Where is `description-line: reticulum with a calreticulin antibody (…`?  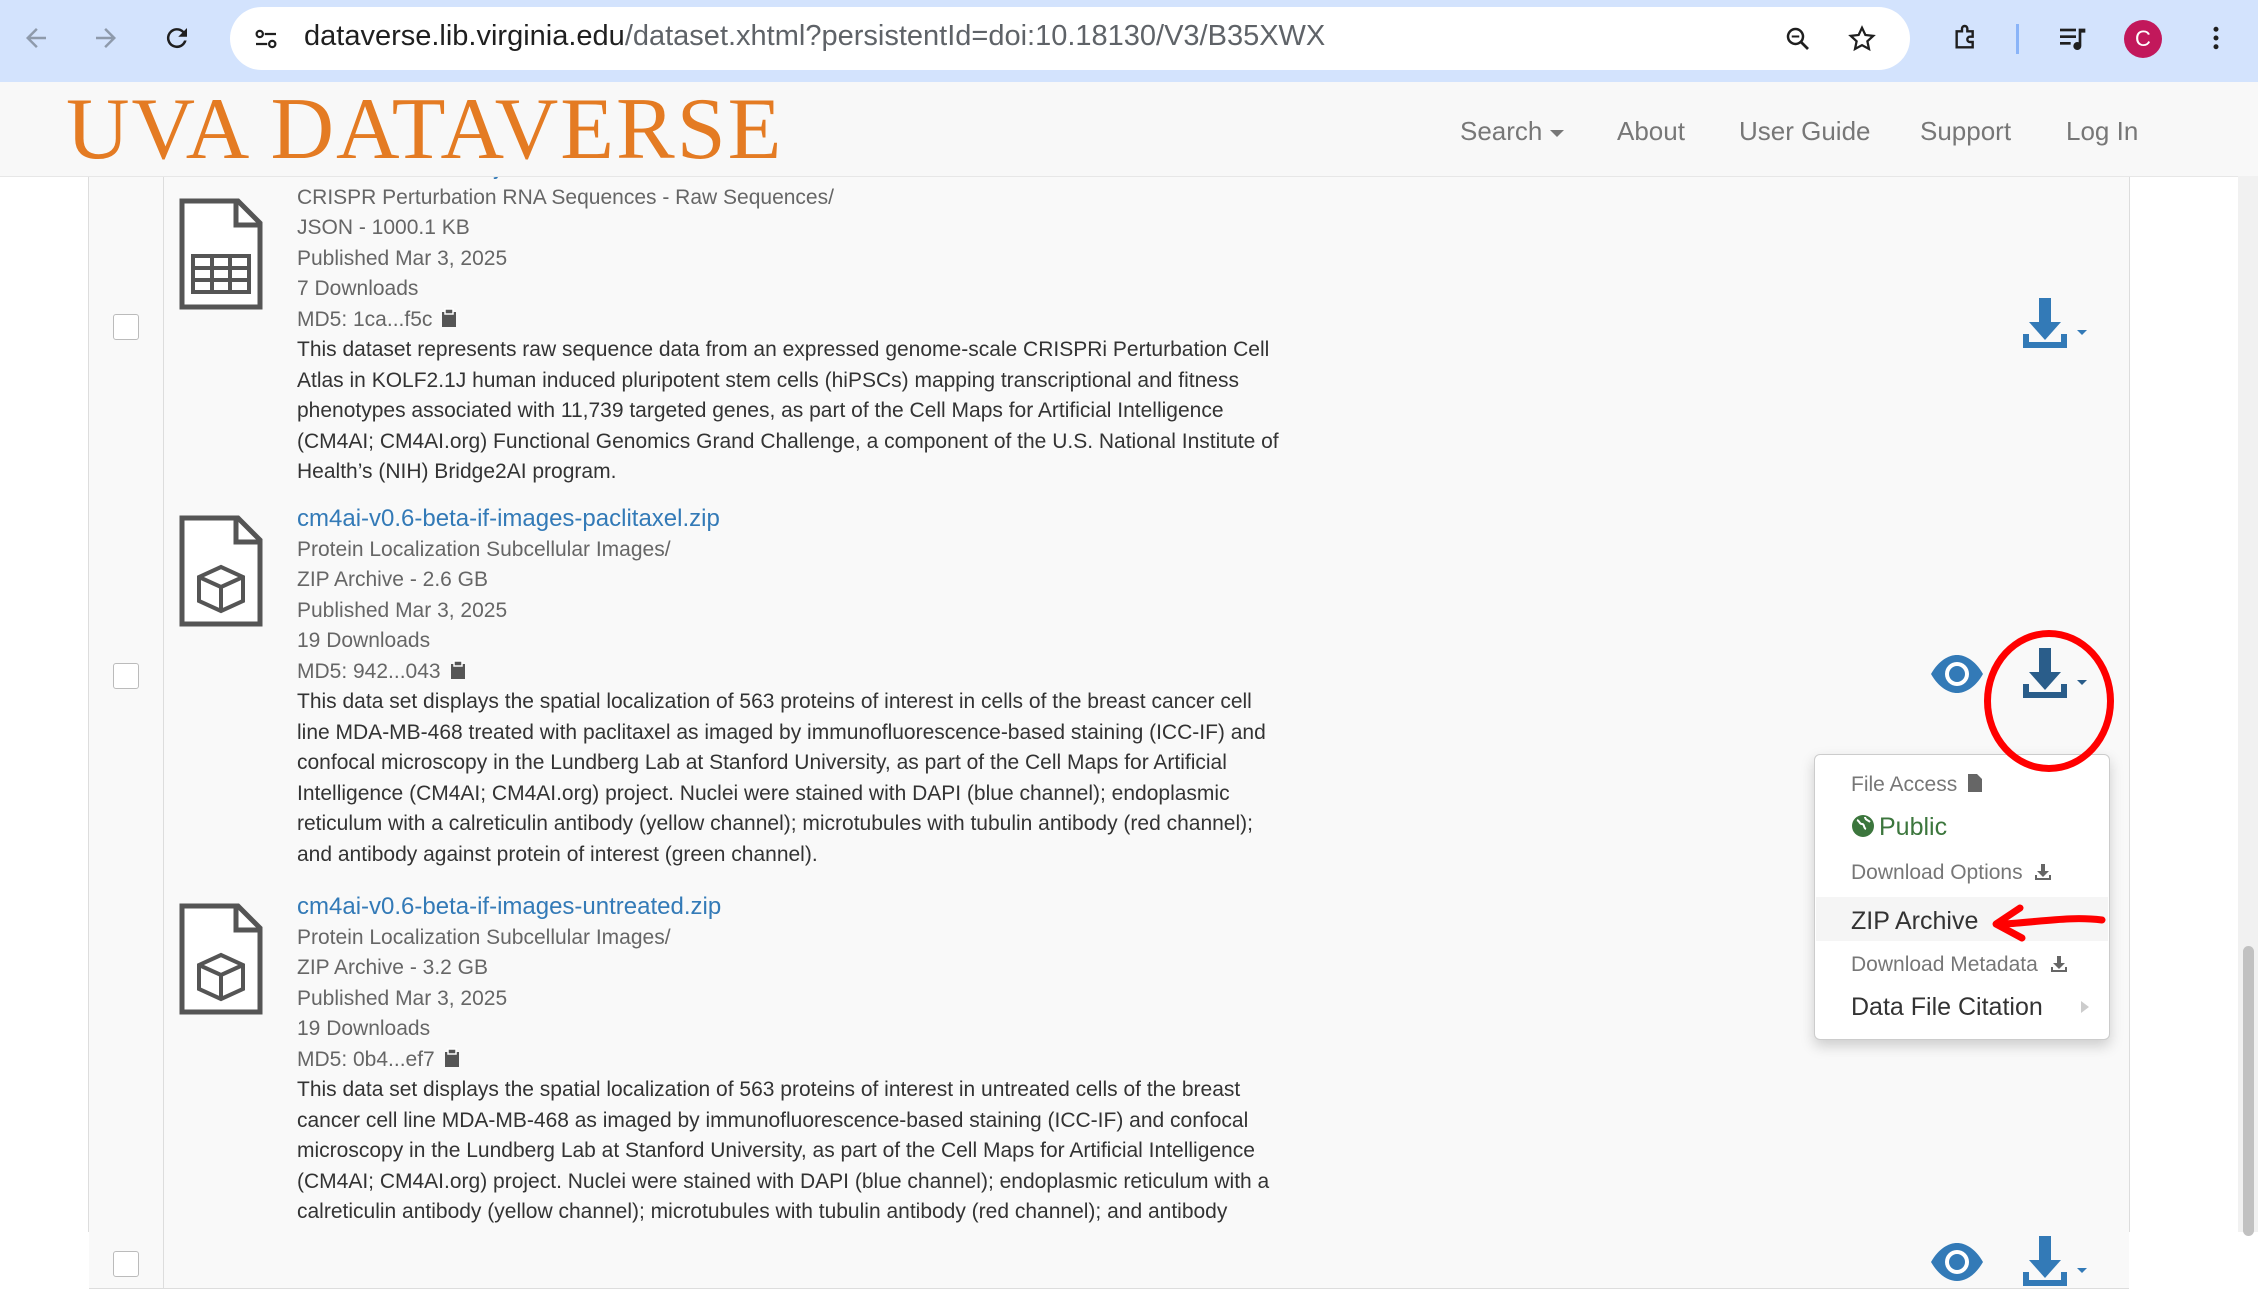
description-line: reticulum with a calreticulin antibody (… is located at coordinates (775, 823).